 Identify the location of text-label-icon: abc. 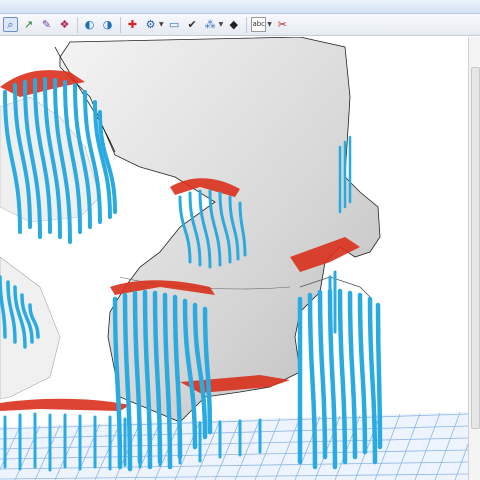
(259, 24).